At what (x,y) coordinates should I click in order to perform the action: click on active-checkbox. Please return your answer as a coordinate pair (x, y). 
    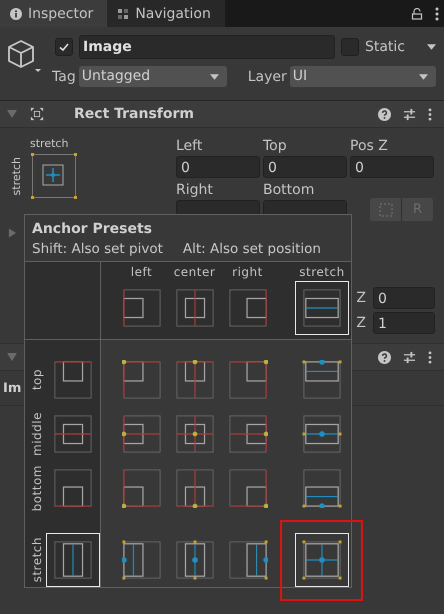
    Looking at the image, I should click on (64, 47).